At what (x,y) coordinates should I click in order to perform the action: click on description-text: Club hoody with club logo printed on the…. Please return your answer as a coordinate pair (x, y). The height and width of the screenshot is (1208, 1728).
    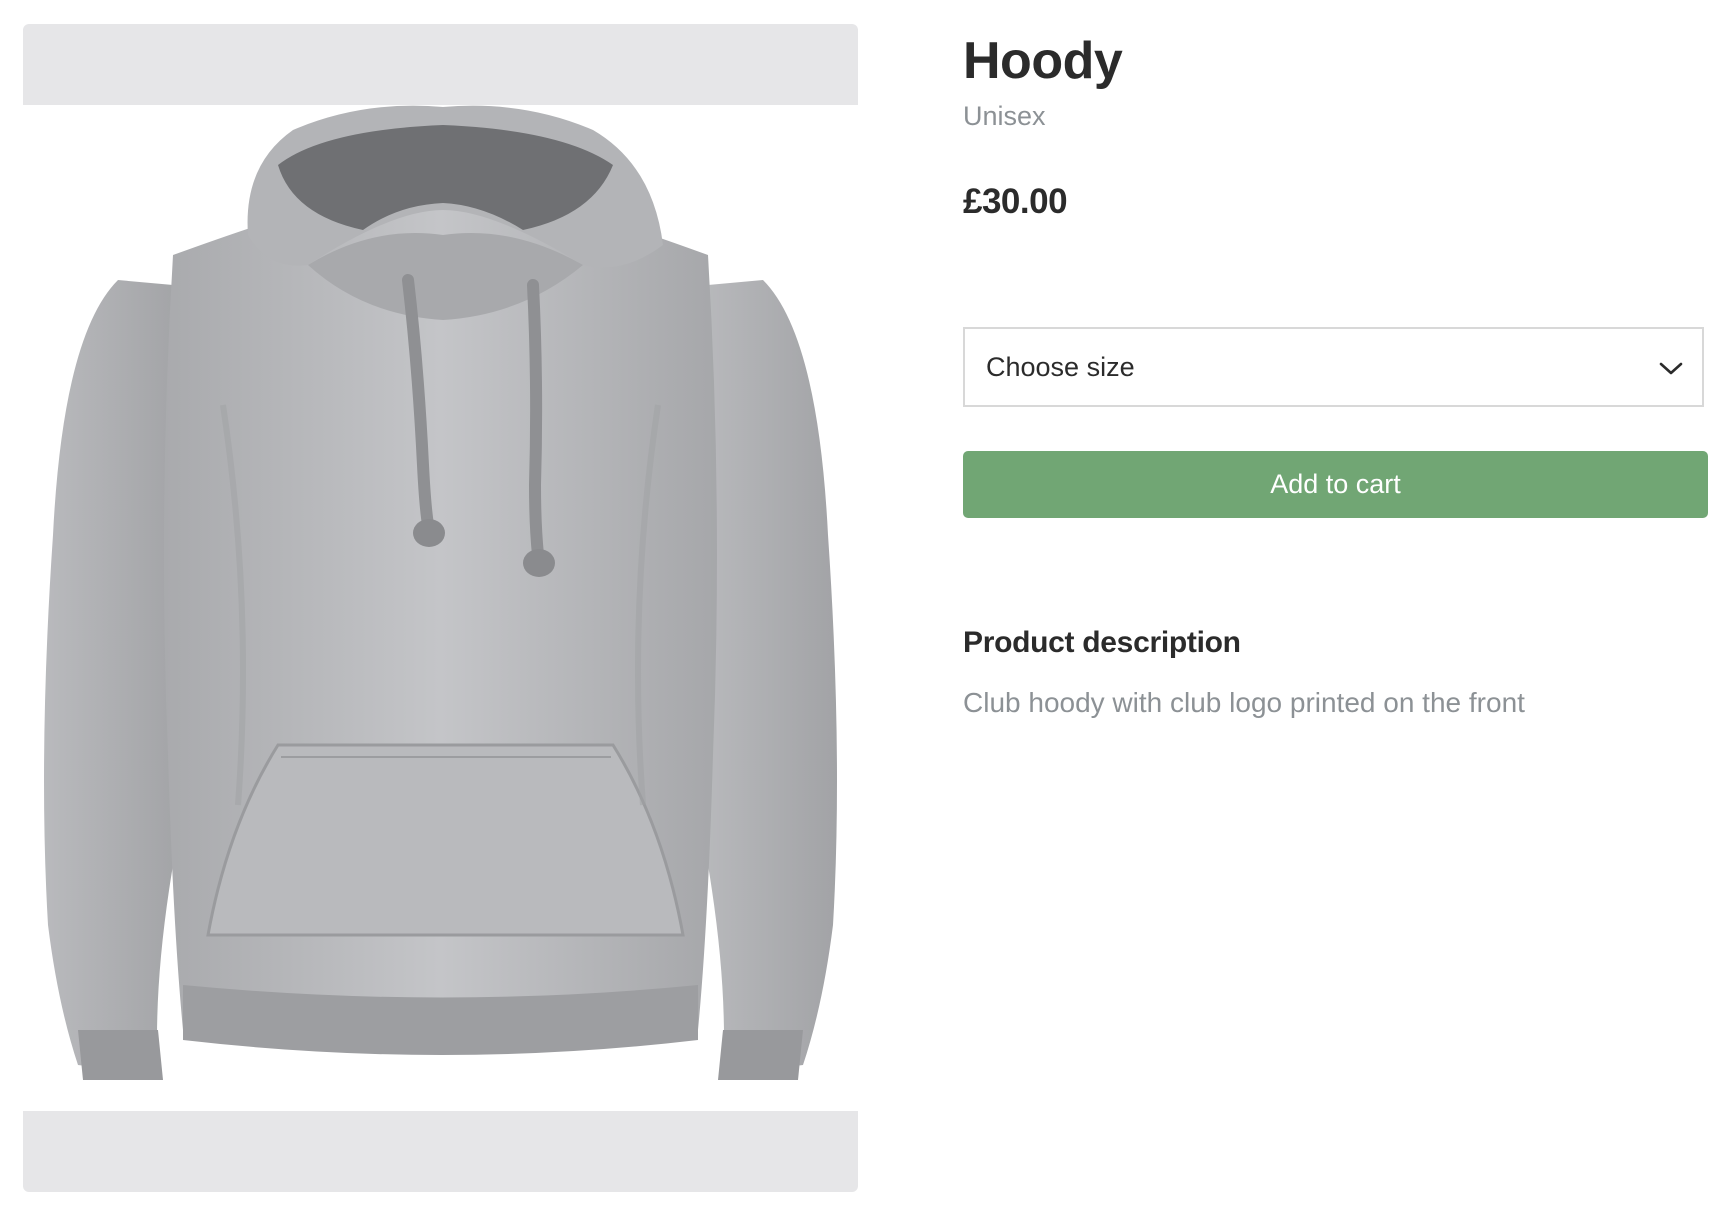
    Looking at the image, I should click on (1244, 702).